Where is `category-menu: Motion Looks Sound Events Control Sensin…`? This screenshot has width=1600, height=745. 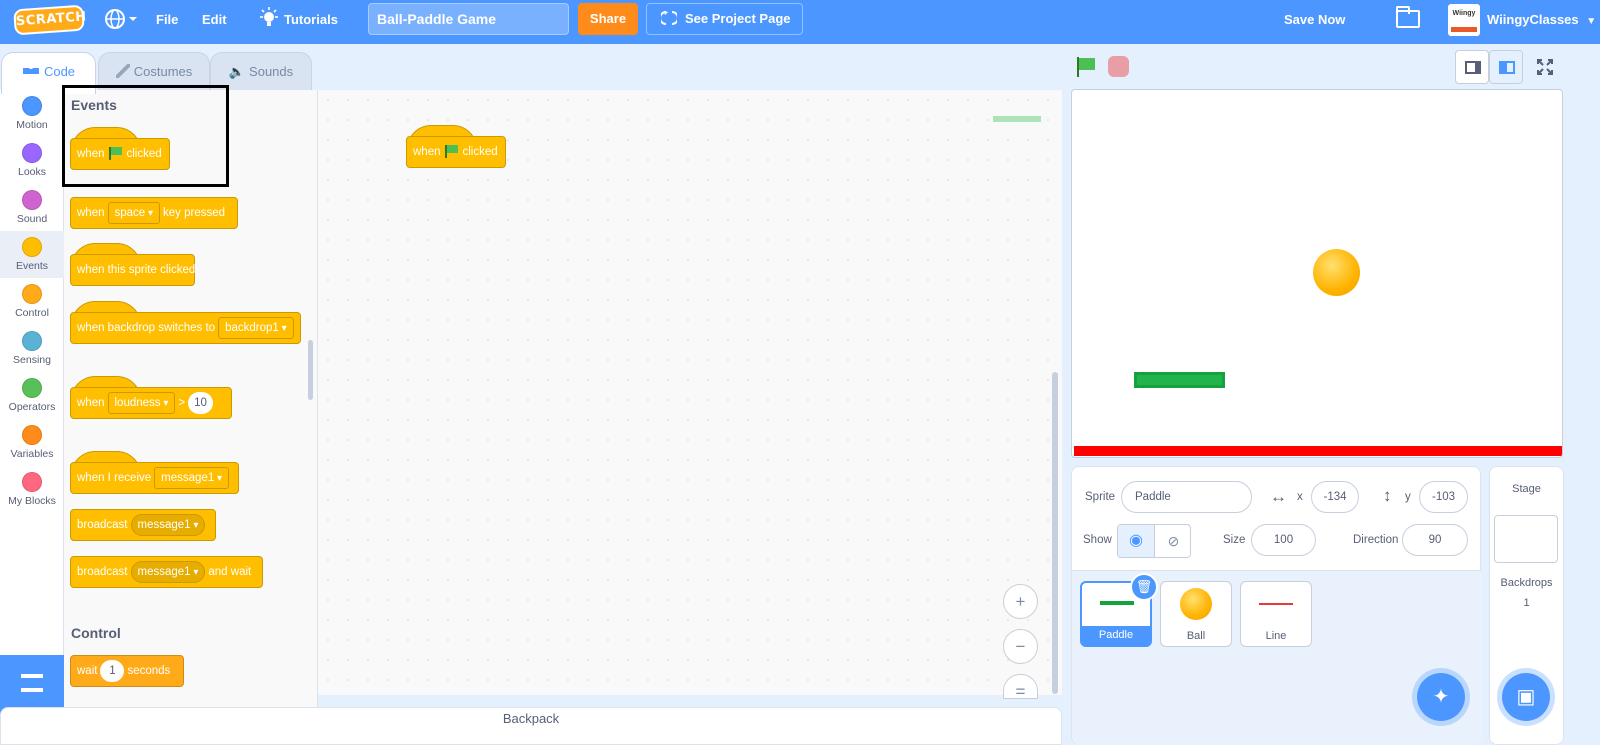 category-menu: Motion Looks Sound Events Control Sensin… is located at coordinates (32, 402).